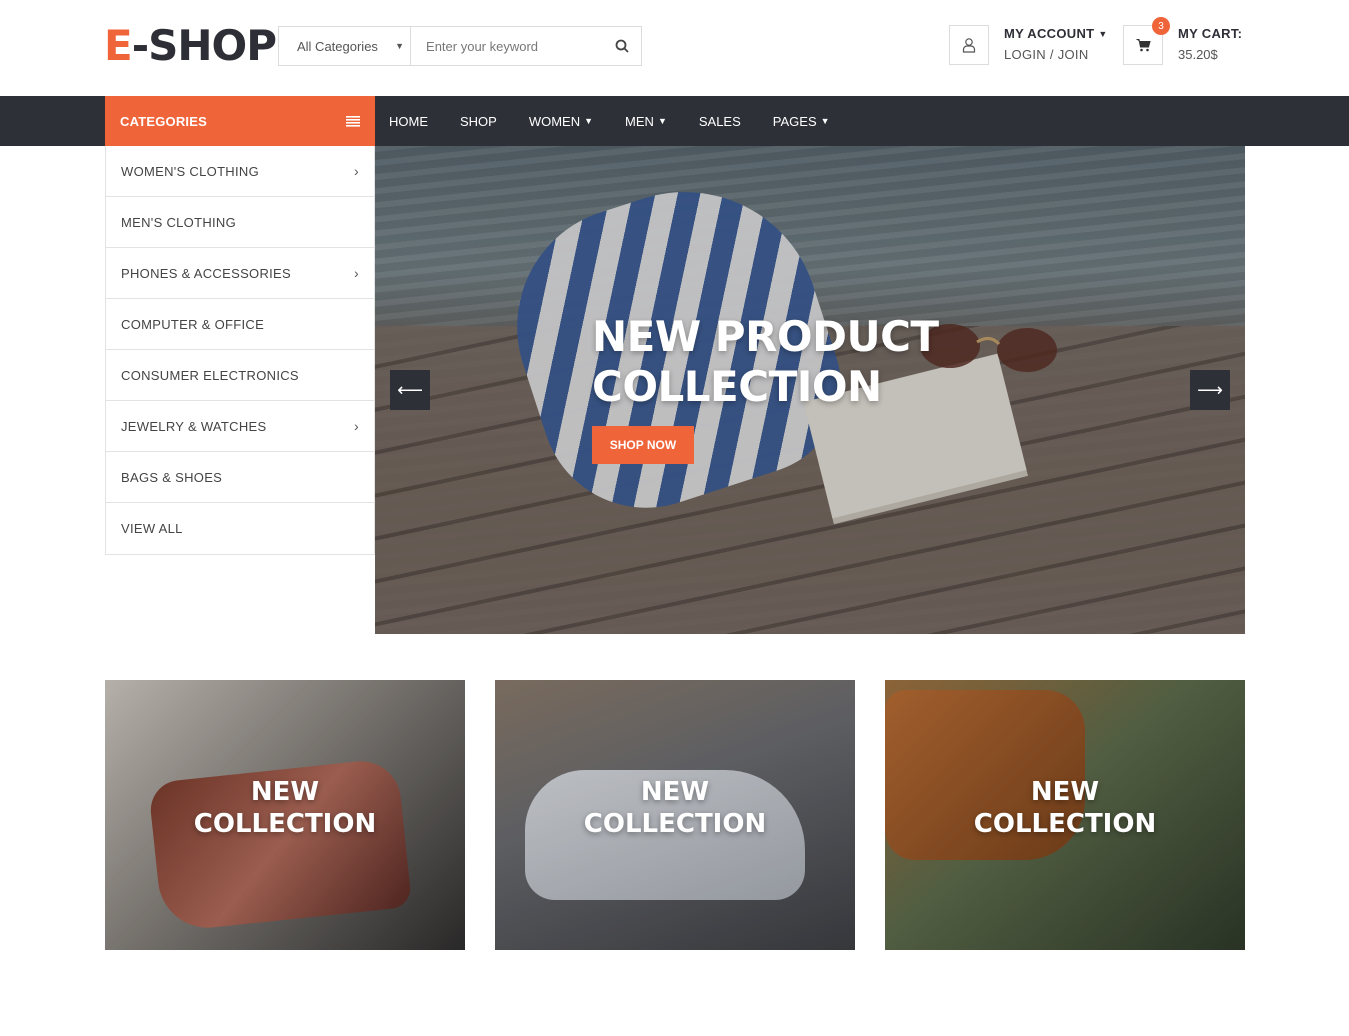 The width and height of the screenshot is (1349, 1036). Describe the element at coordinates (353, 121) in the screenshot. I see `menu-icon` at that location.